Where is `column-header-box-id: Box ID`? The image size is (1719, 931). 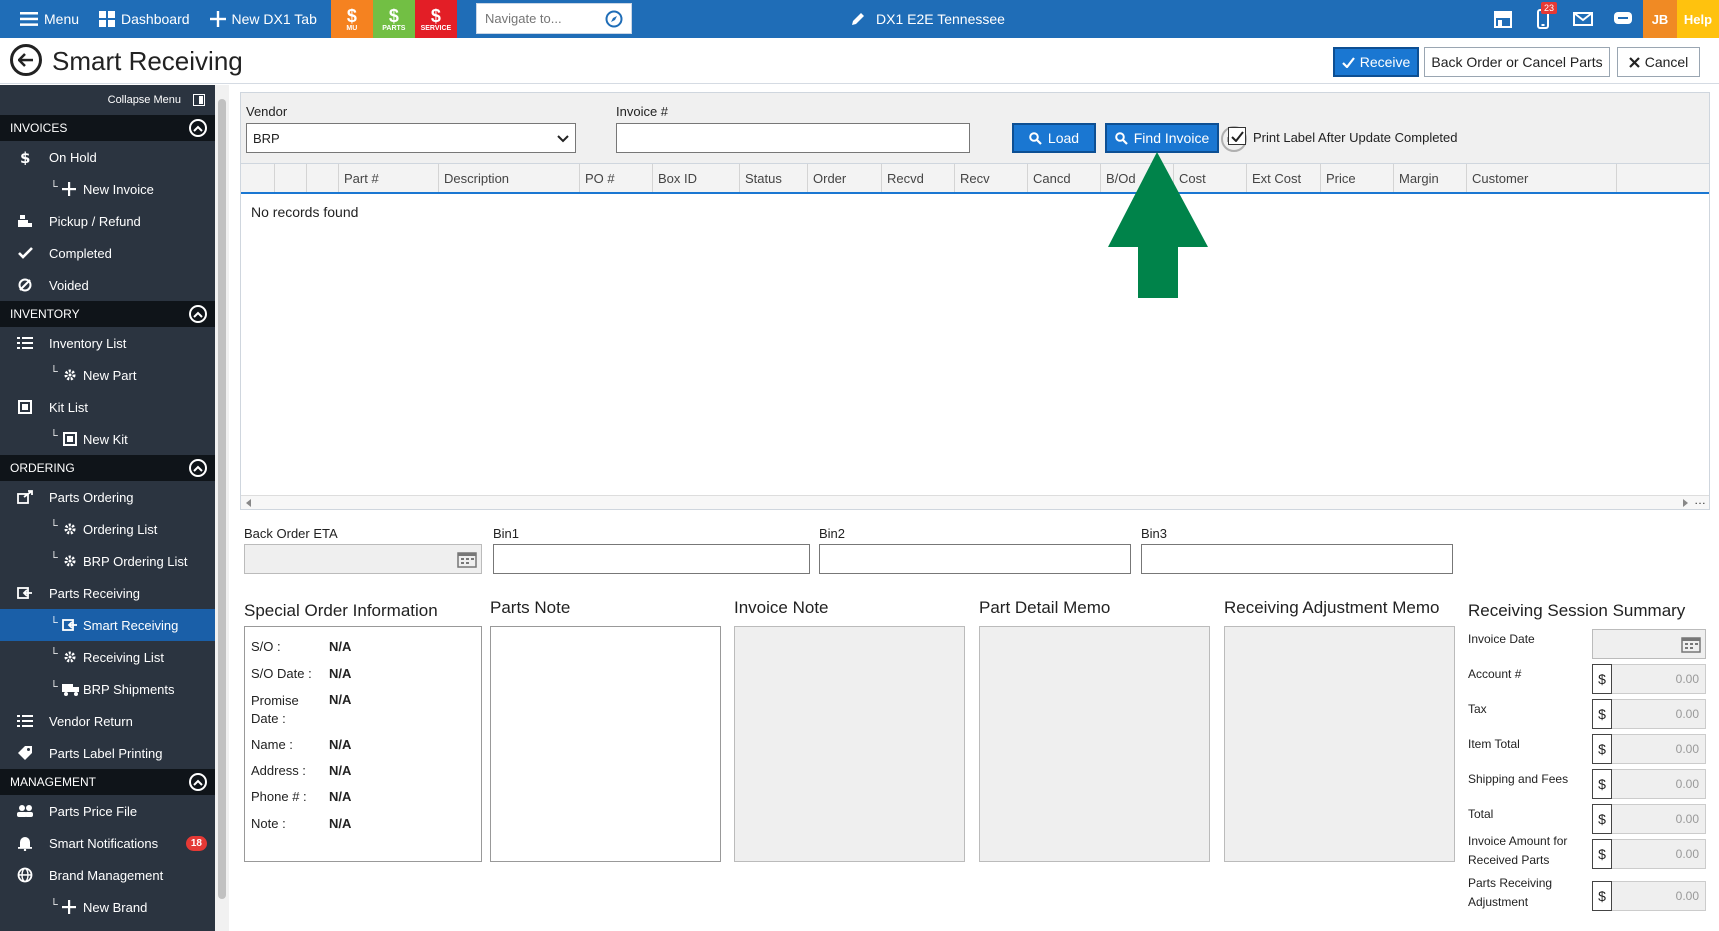 column-header-box-id: Box ID is located at coordinates (696, 178).